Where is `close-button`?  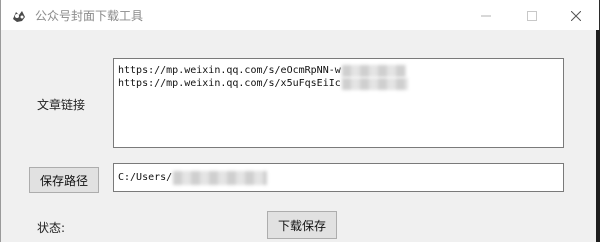
close-button is located at coordinates (576, 15).